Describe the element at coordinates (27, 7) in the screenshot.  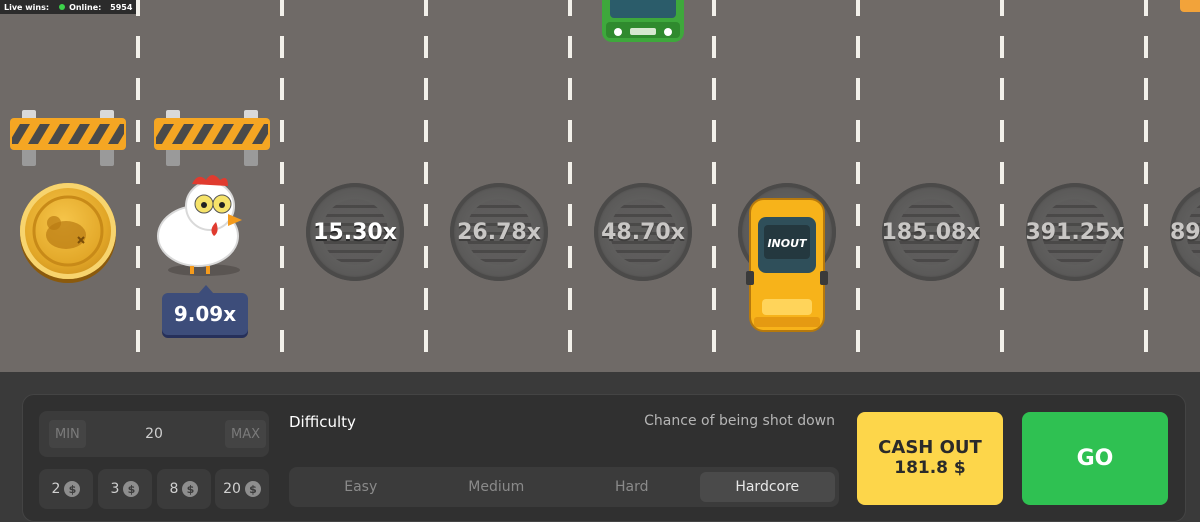
I see `live-wins-label: Live wins:` at that location.